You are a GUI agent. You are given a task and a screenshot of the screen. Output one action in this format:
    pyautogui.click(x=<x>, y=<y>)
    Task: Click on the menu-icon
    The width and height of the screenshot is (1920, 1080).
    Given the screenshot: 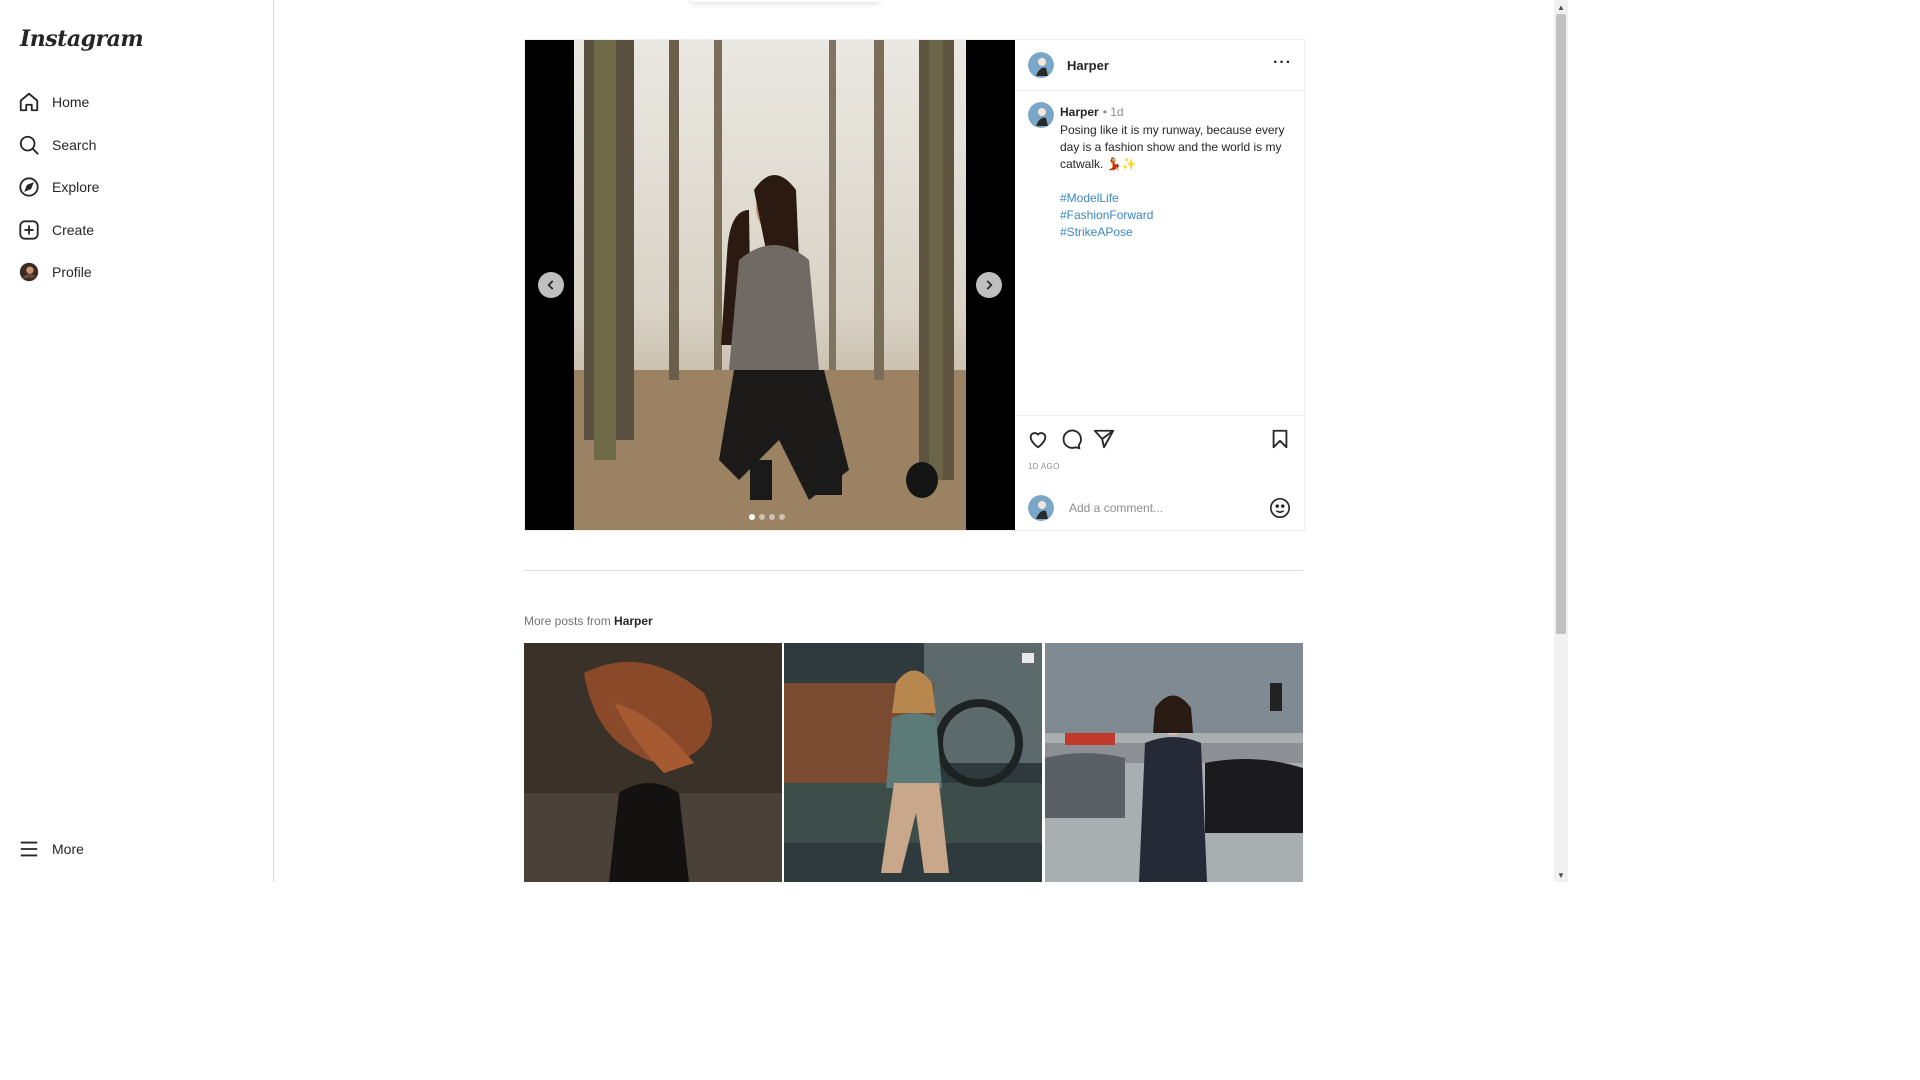 What is the action you would take?
    pyautogui.click(x=29, y=849)
    